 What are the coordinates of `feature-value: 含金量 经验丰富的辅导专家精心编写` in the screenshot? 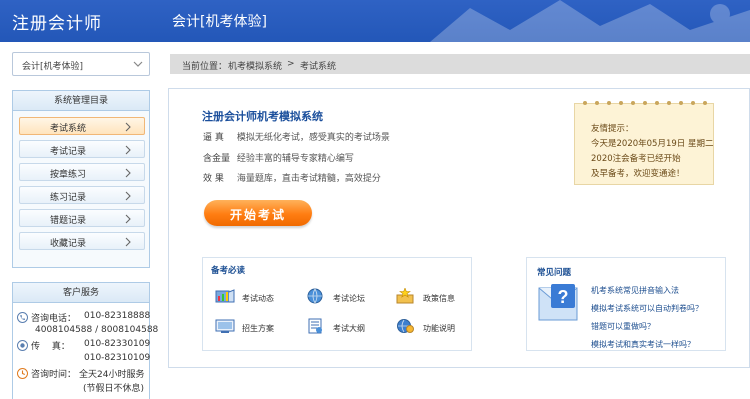 It's located at (278, 157).